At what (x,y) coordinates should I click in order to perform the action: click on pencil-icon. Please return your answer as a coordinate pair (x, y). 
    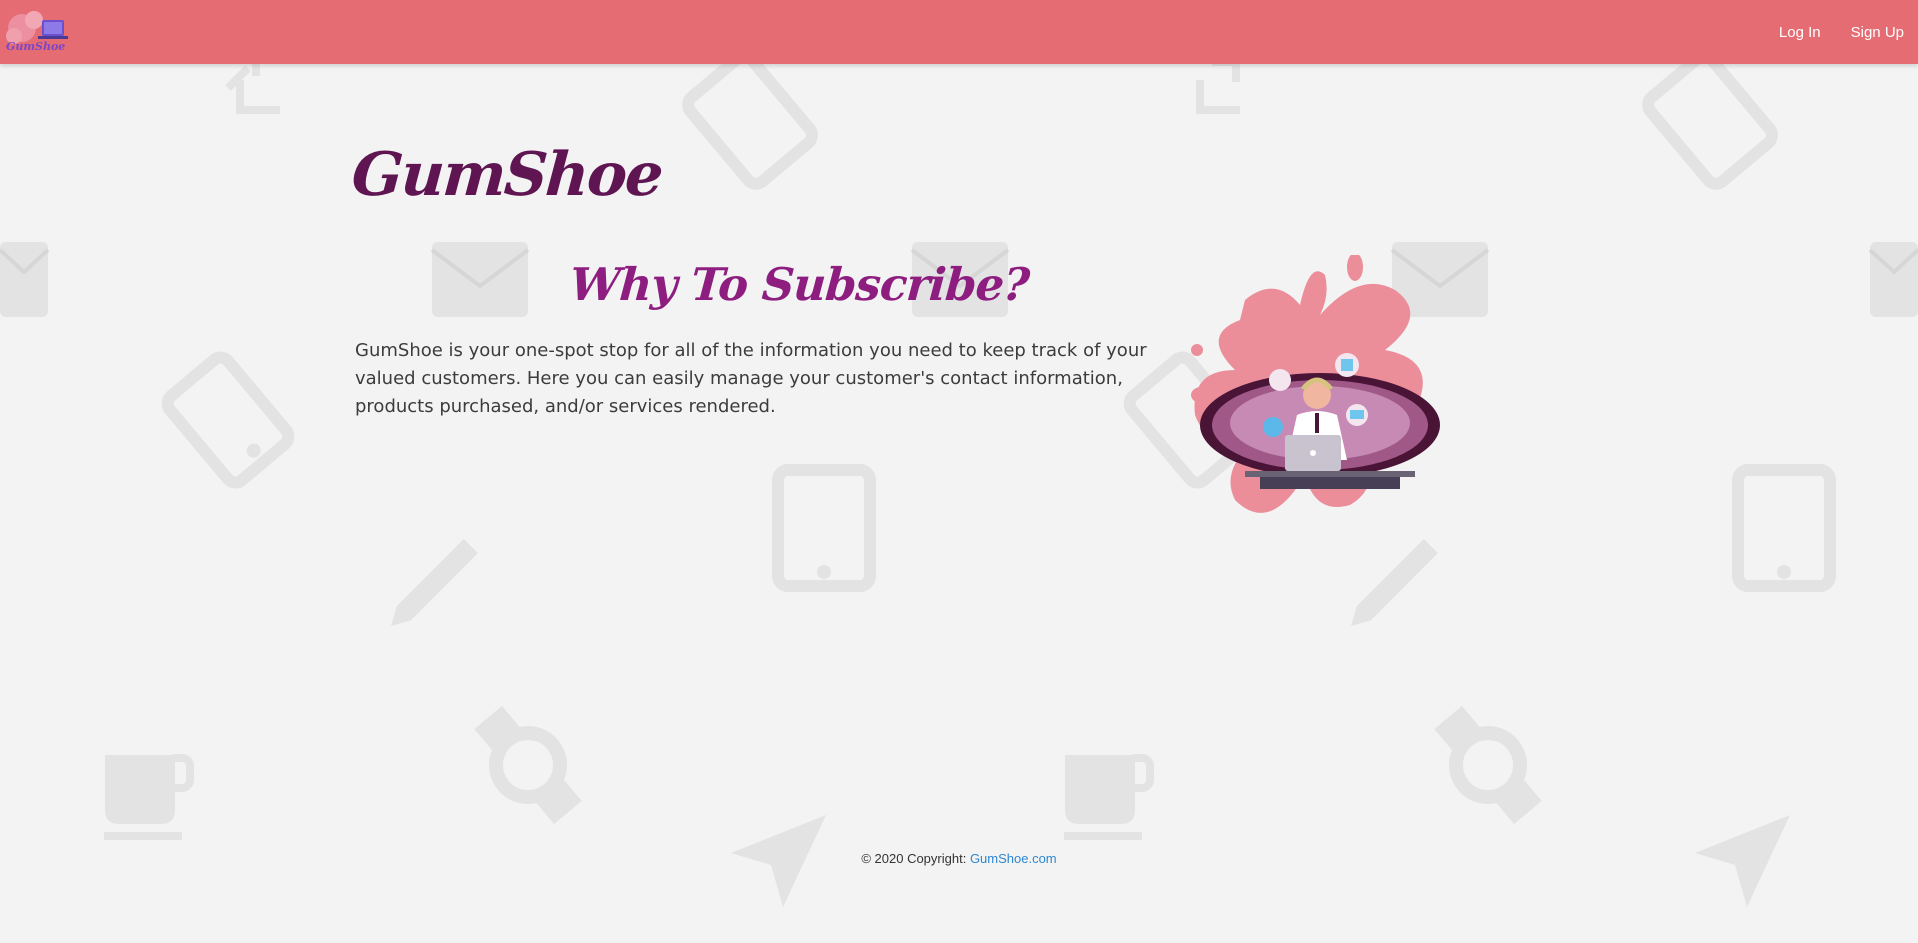
    Looking at the image, I should click on (434, 583).